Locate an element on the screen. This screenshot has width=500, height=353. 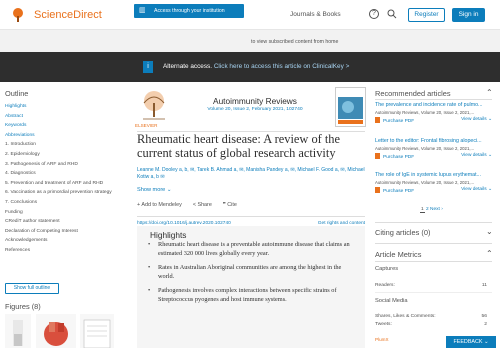
outline-item: Abbreviations is located at coordinates (60, 136).